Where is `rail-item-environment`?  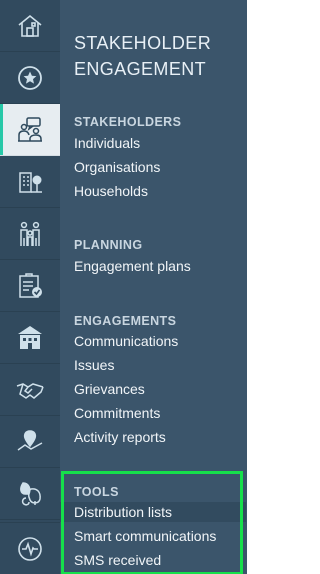
rail-item-environment is located at coordinates (30, 494).